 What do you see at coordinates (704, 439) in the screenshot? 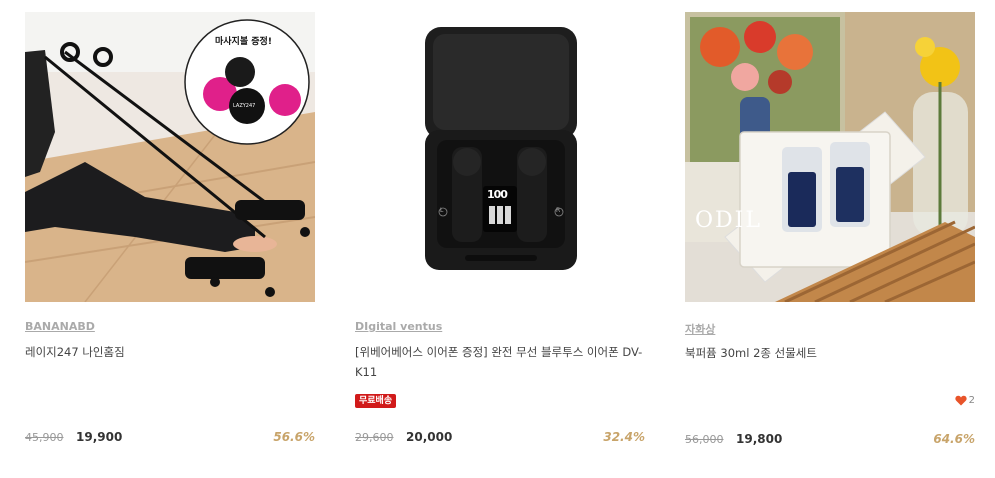
I see `original-price: 56,000` at bounding box center [704, 439].